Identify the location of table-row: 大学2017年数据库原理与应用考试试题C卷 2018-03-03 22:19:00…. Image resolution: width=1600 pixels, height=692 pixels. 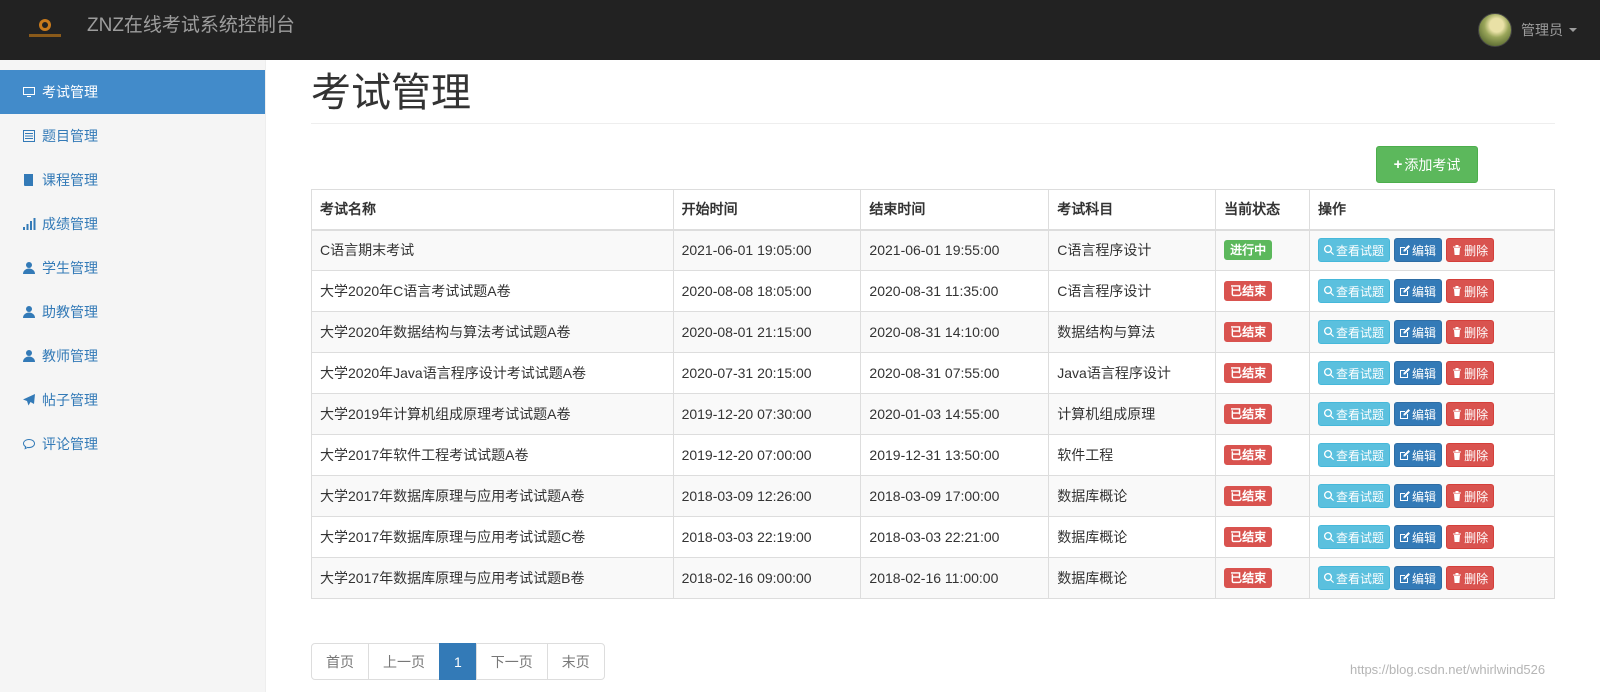
(933, 537).